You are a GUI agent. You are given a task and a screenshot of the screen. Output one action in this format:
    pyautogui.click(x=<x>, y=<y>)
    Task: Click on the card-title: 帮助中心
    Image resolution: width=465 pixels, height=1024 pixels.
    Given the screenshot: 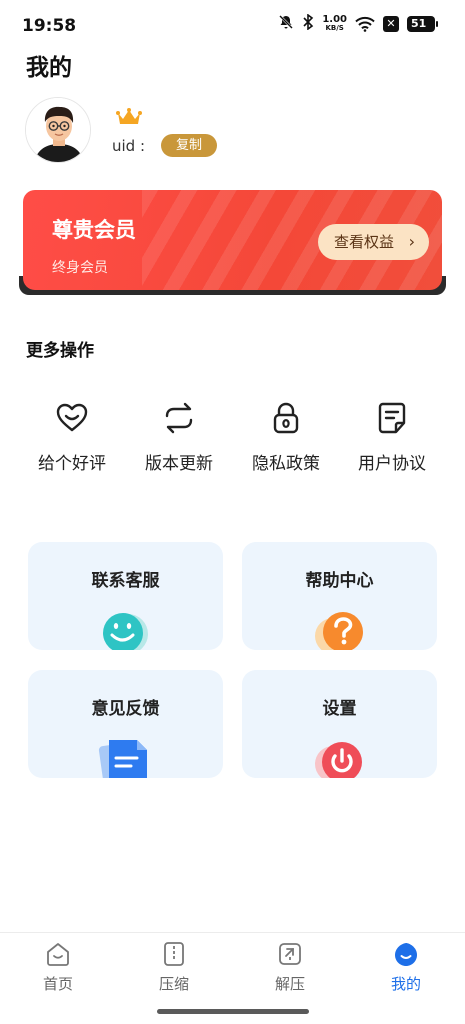 What is the action you would take?
    pyautogui.click(x=339, y=581)
    